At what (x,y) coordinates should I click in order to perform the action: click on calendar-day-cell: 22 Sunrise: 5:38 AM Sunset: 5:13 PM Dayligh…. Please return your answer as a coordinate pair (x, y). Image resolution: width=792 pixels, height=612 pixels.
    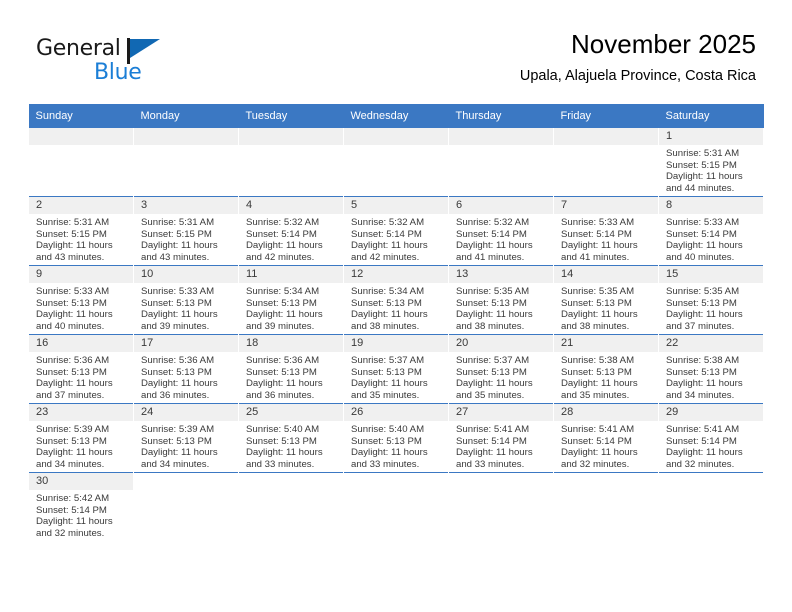
    Looking at the image, I should click on (711, 369).